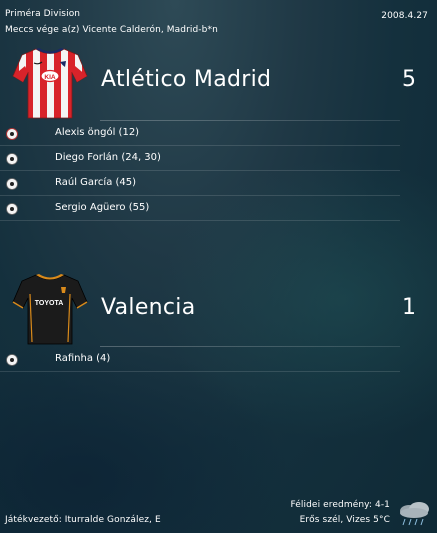  What do you see at coordinates (50, 77) in the screenshot?
I see `svg-text: KIA` at bounding box center [50, 77].